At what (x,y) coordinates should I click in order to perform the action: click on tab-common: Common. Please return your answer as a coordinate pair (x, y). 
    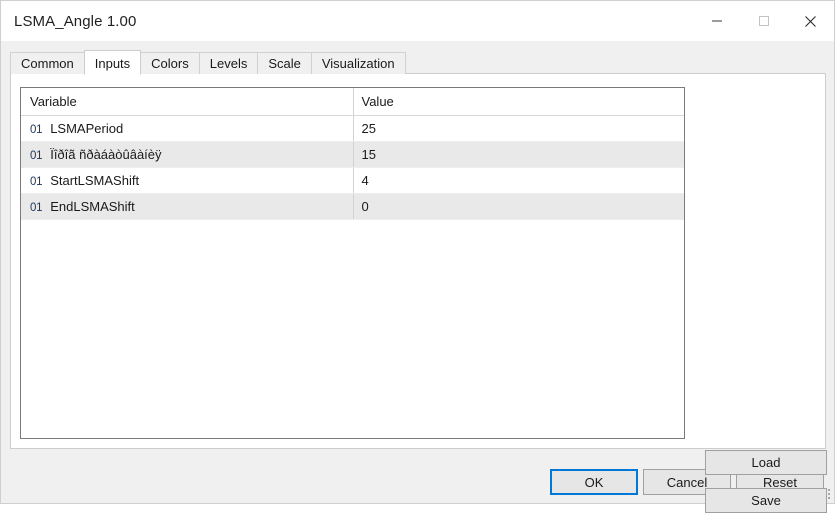
    Looking at the image, I should click on (47, 63).